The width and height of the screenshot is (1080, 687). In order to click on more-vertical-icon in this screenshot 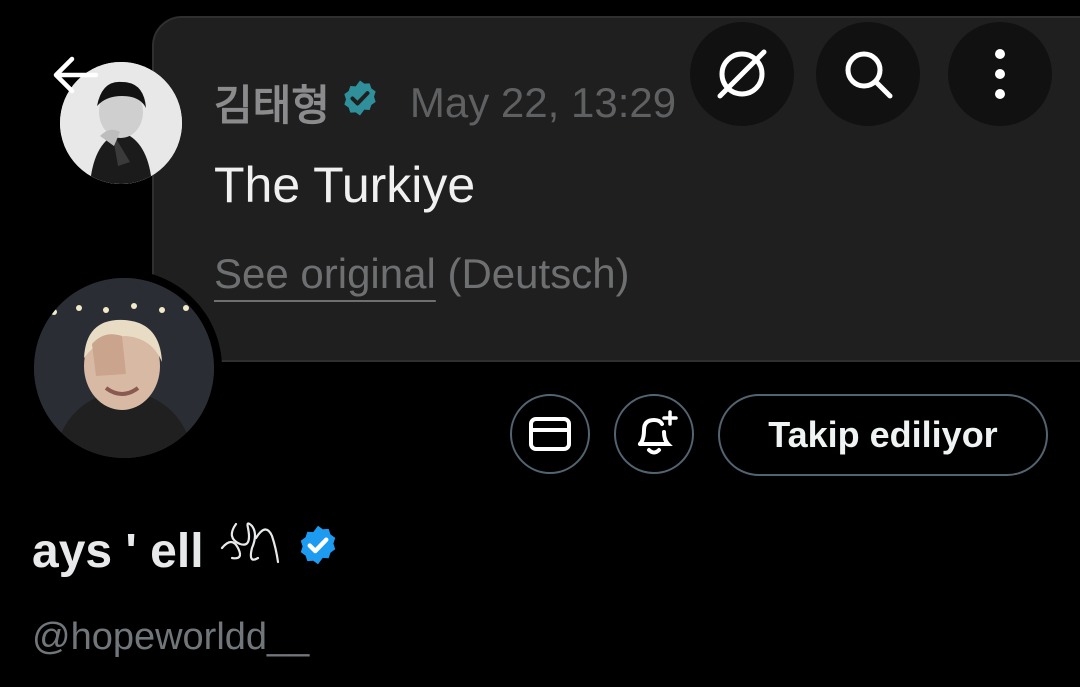, I will do `click(1000, 74)`.